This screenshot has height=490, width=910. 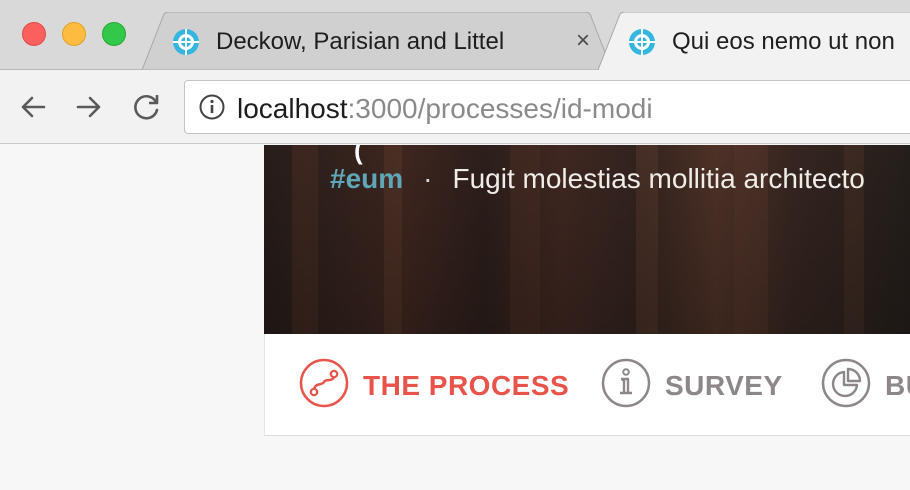 I want to click on back-arrow-icon, so click(x=33, y=107).